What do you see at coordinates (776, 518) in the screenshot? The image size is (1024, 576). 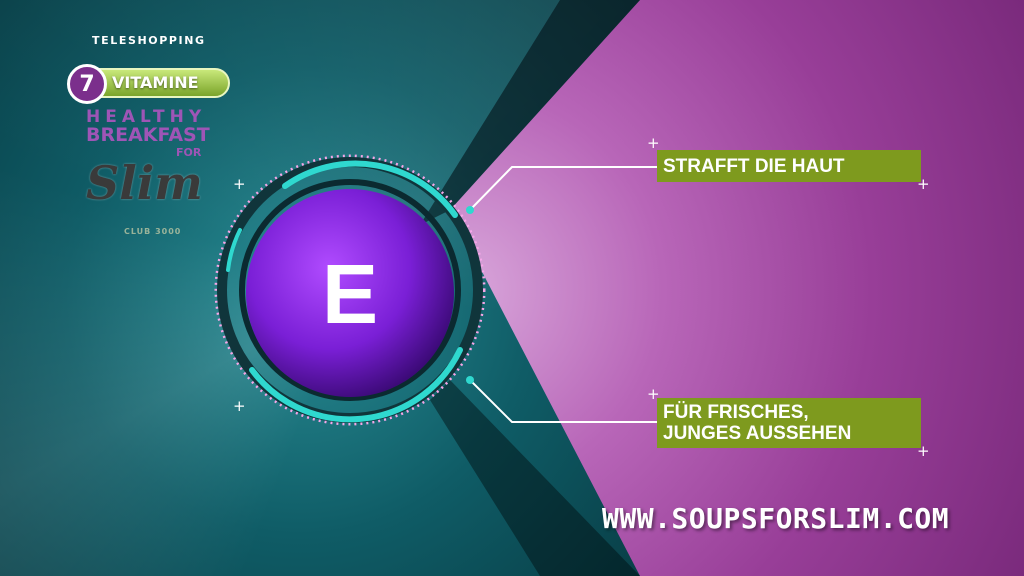 I see `website-url: WWW.SOUPSFORSLIM.COM` at bounding box center [776, 518].